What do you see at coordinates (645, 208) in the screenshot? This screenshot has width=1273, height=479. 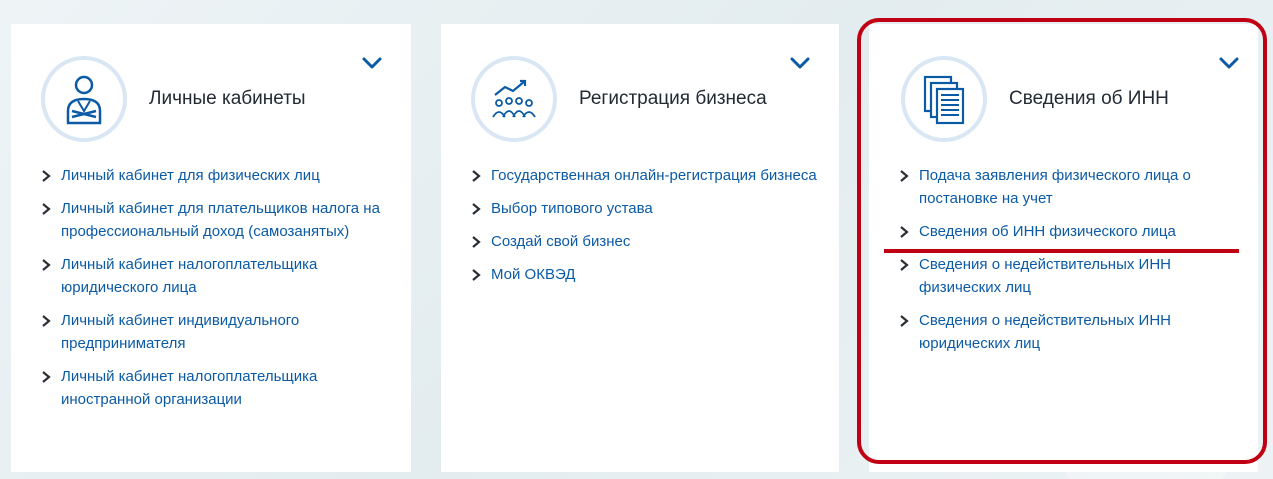 I see `link-item: Выбор типового устава` at bounding box center [645, 208].